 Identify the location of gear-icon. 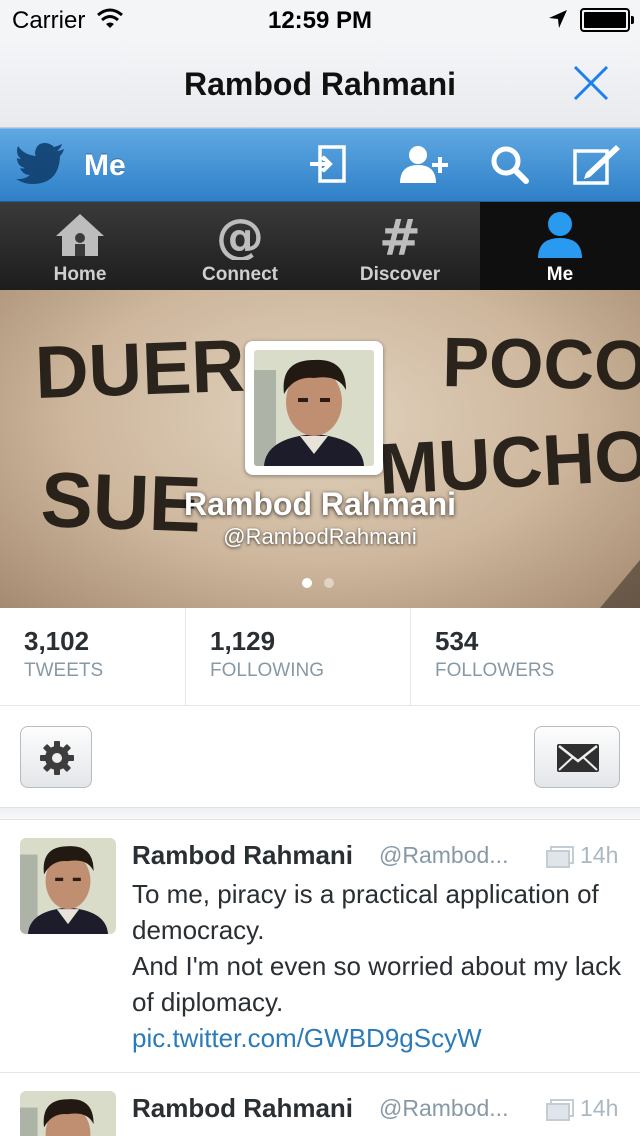
(57, 758).